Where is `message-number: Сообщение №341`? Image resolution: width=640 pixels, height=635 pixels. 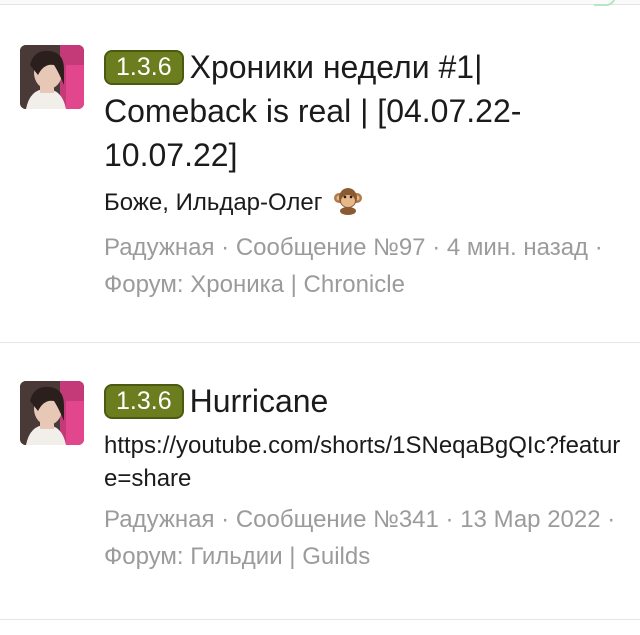 message-number: Сообщение №341 is located at coordinates (337, 519).